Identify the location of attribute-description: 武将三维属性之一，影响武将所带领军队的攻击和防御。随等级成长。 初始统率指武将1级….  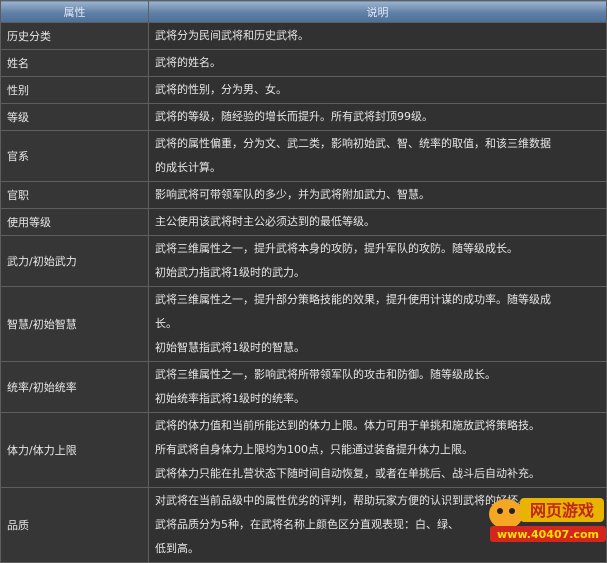
(377, 387).